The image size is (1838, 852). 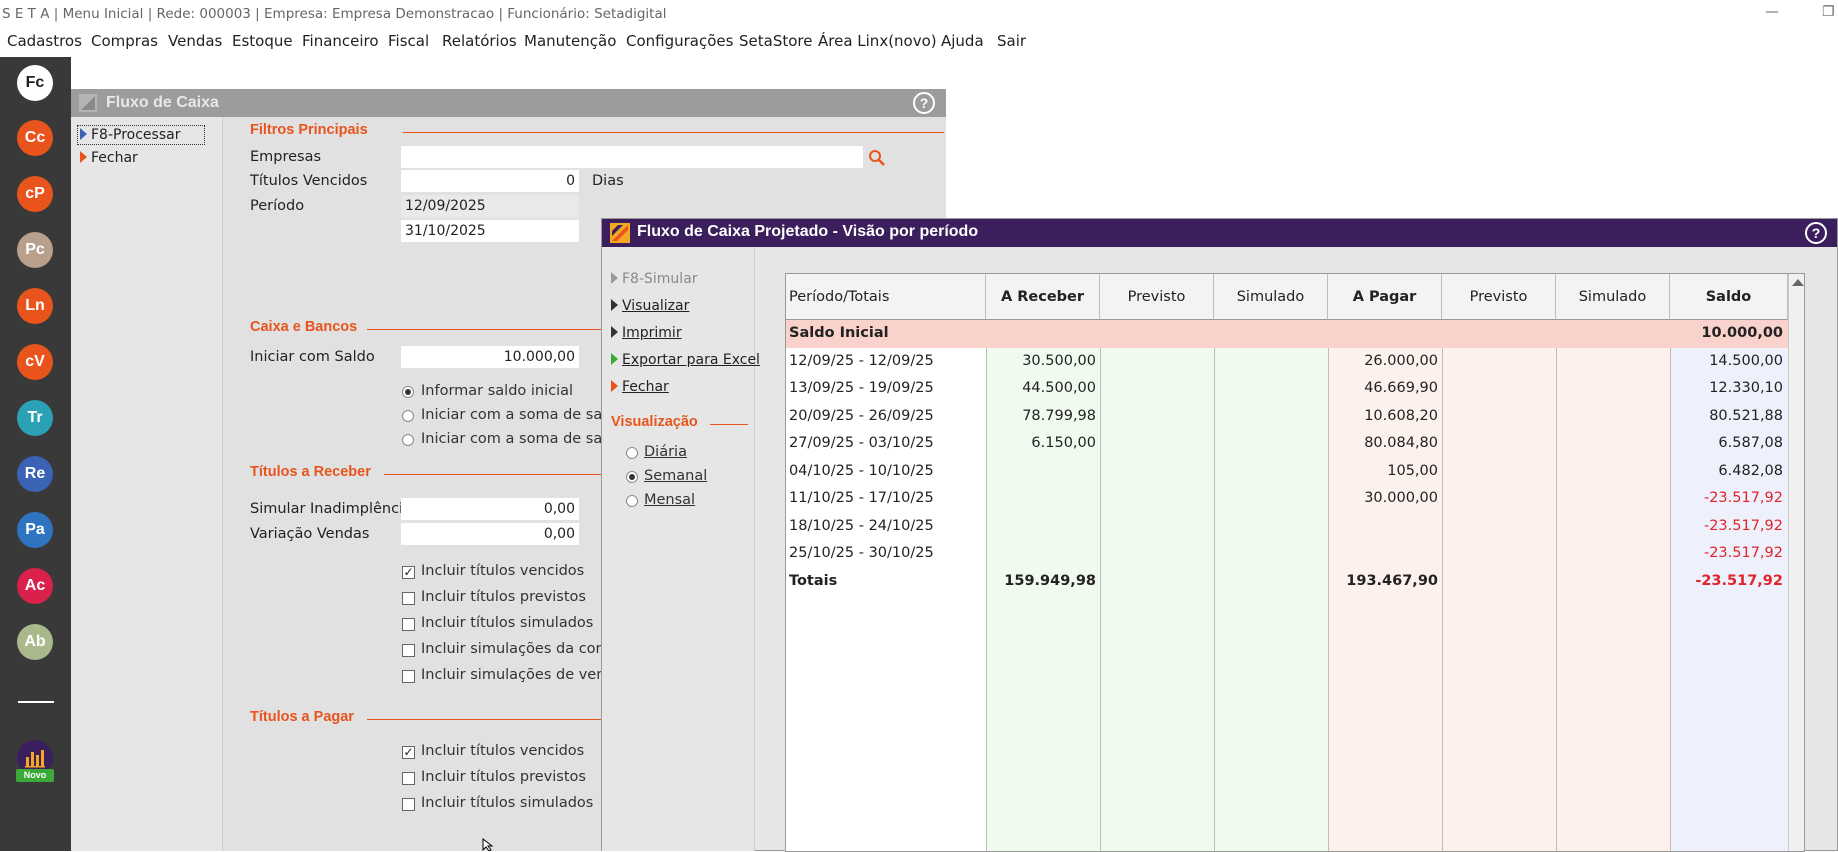 What do you see at coordinates (1041, 499) in the screenshot?
I see `row-a-receber` at bounding box center [1041, 499].